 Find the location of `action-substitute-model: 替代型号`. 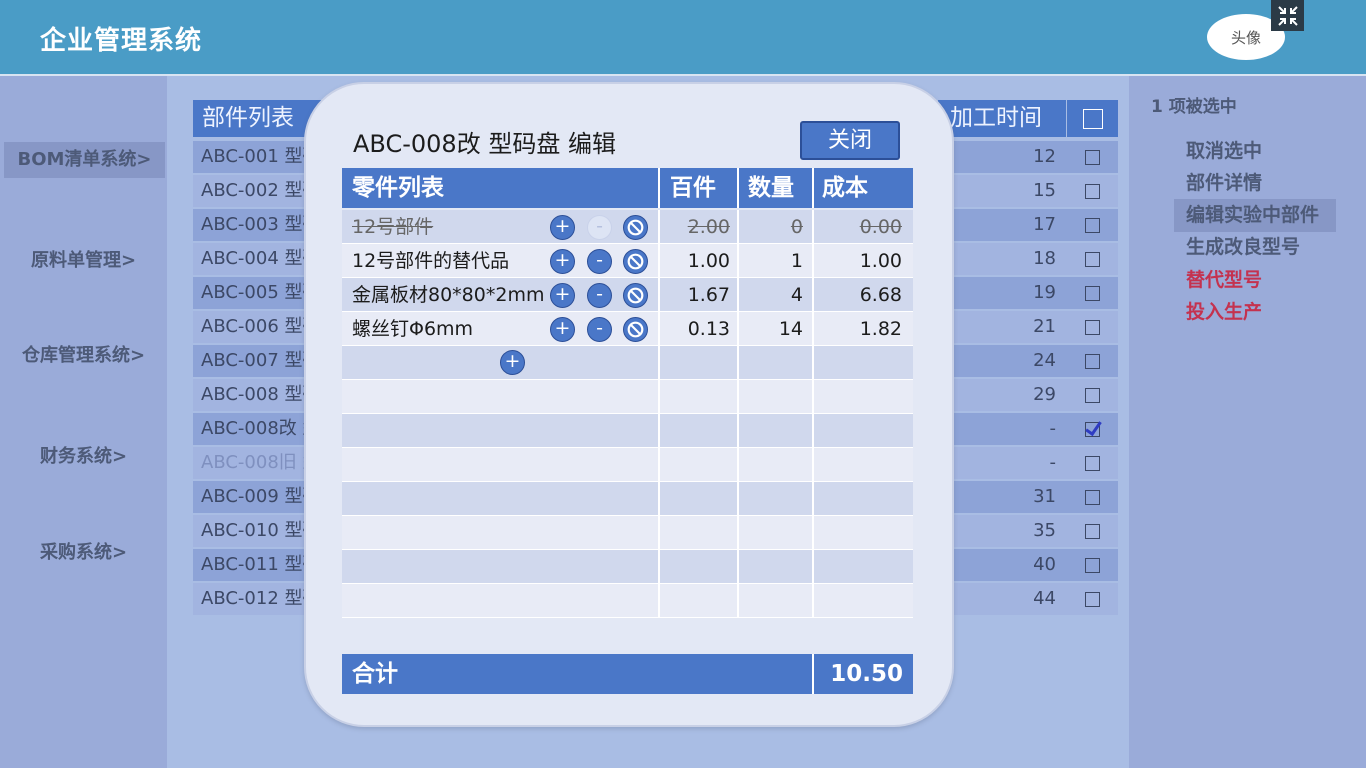

action-substitute-model: 替代型号 is located at coordinates (1255, 280).